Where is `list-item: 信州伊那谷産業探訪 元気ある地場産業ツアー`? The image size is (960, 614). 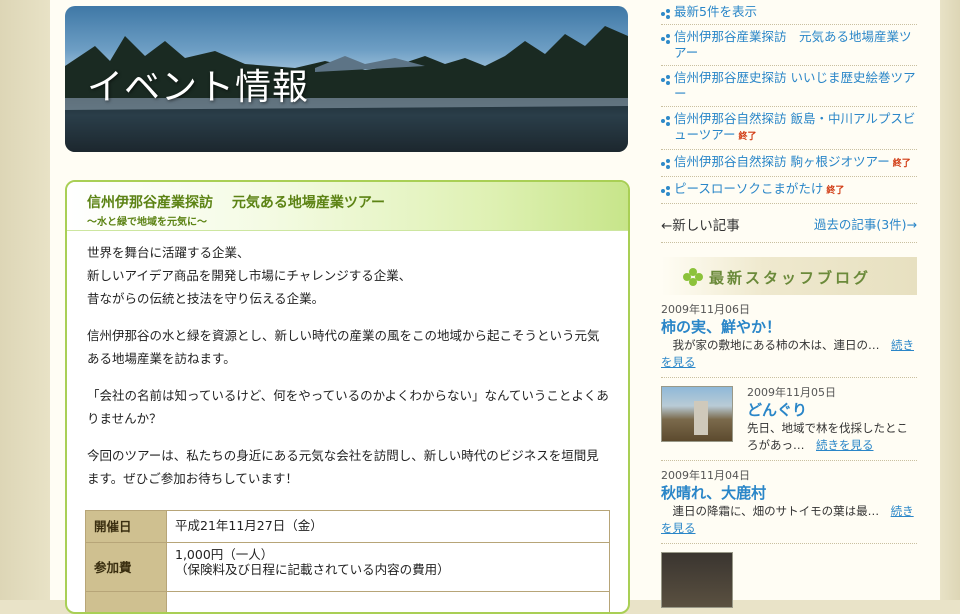 list-item: 信州伊那谷産業探訪 元気ある地場産業ツアー is located at coordinates (789, 45).